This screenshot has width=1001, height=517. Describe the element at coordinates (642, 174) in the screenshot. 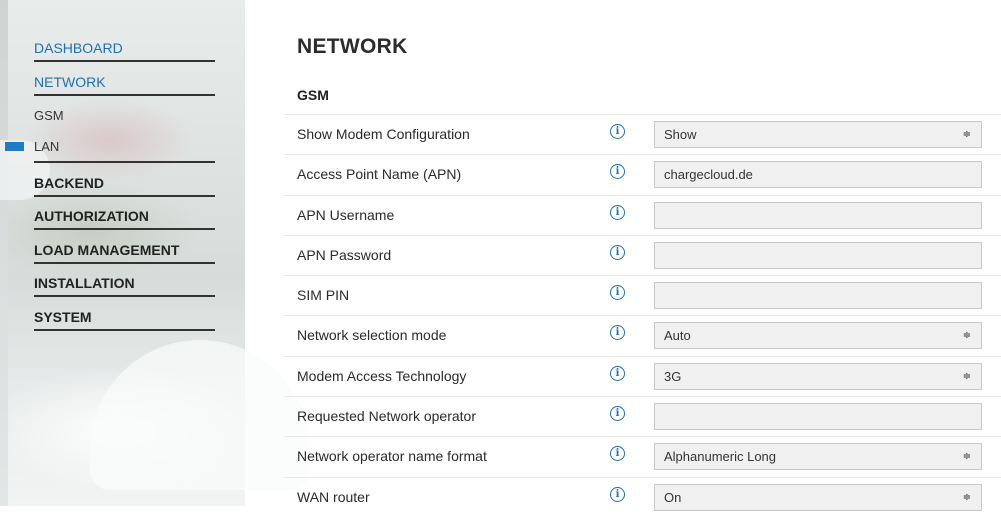

I see `setting-row: Access Point Name (APN) i chargecloud.de` at that location.